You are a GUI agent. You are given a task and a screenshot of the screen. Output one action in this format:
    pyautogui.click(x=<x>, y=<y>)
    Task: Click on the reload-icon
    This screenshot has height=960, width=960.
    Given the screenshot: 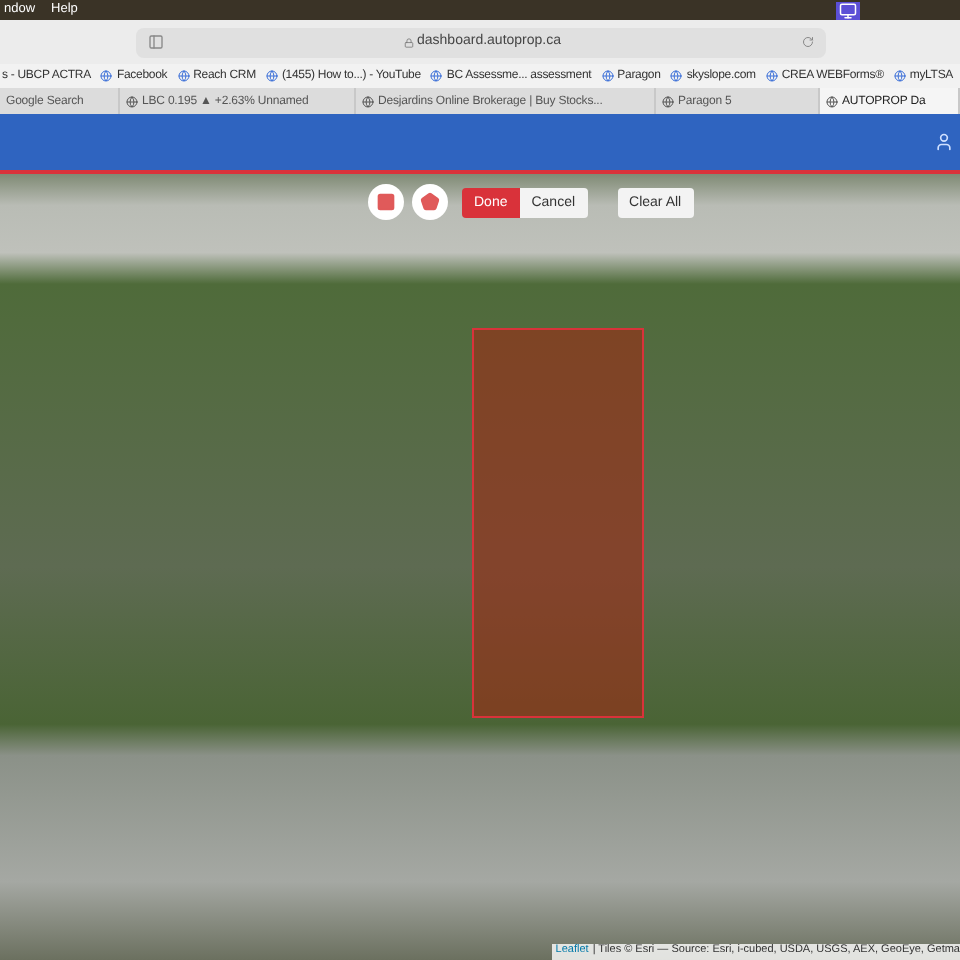 What is the action you would take?
    pyautogui.click(x=807, y=42)
    